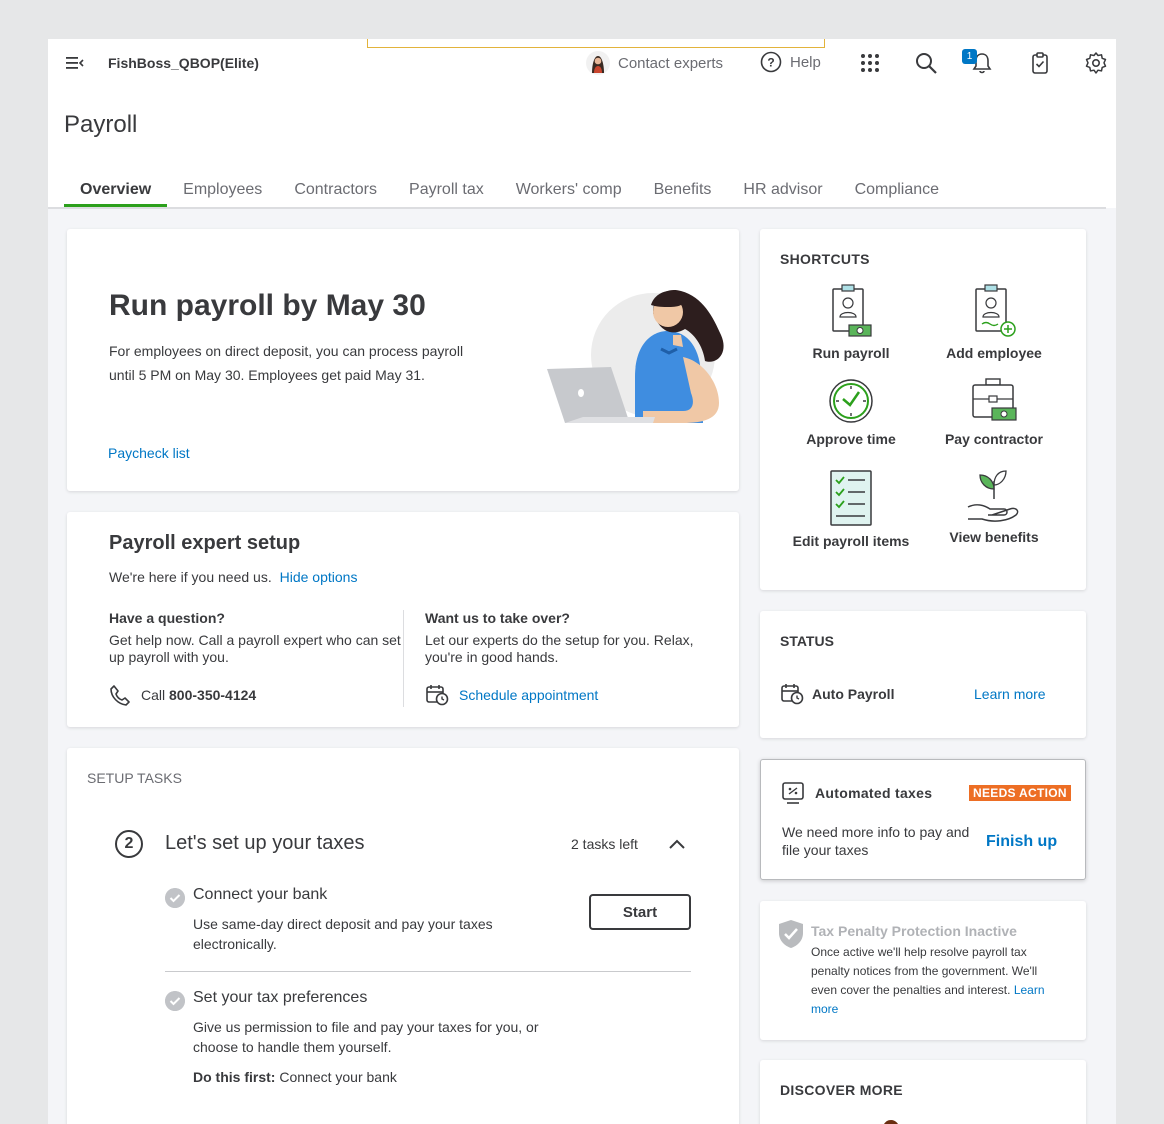 This screenshot has height=1124, width=1164. I want to click on gear-icon, so click(1096, 63).